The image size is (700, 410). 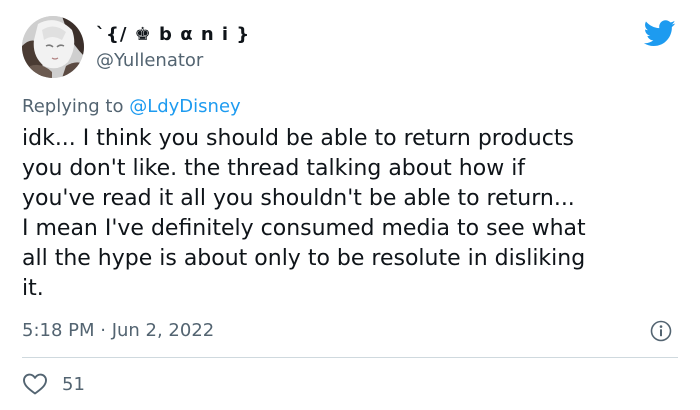 I want to click on replying-to: Replying to @LdyDisney, so click(x=131, y=106).